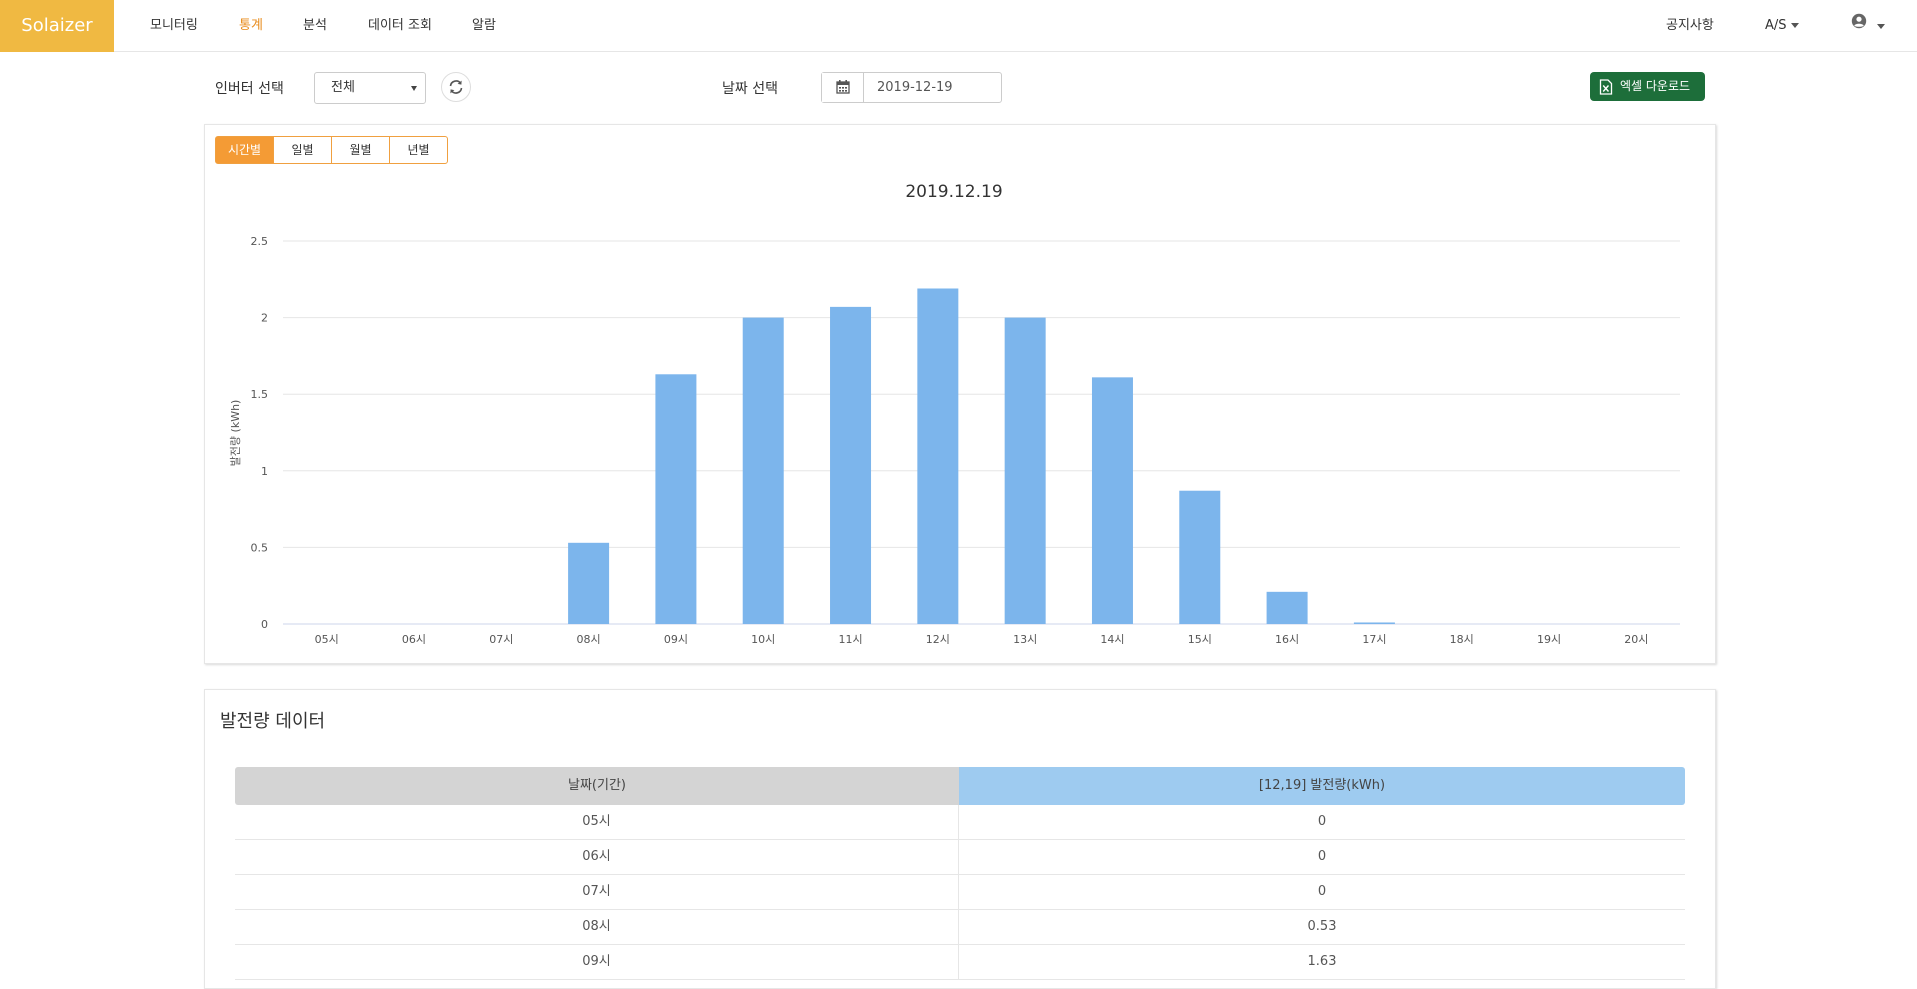  I want to click on period-tabs: 시간별 일별 월별 년별, so click(331, 150).